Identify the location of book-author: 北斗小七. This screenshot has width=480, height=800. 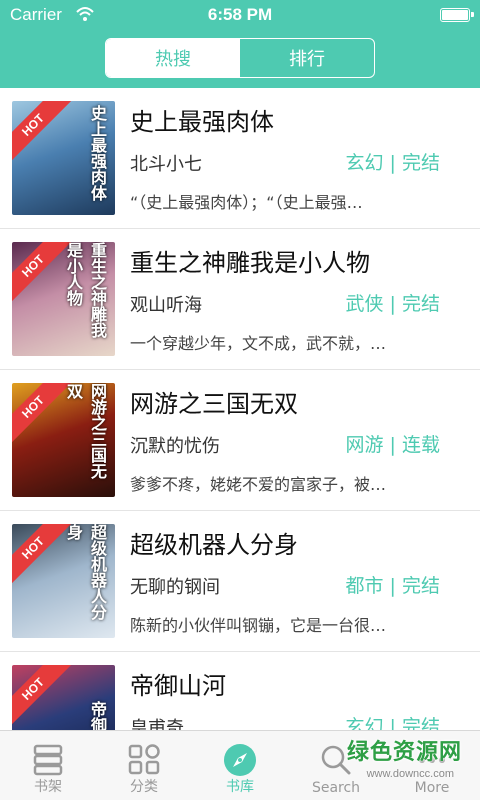
(166, 164).